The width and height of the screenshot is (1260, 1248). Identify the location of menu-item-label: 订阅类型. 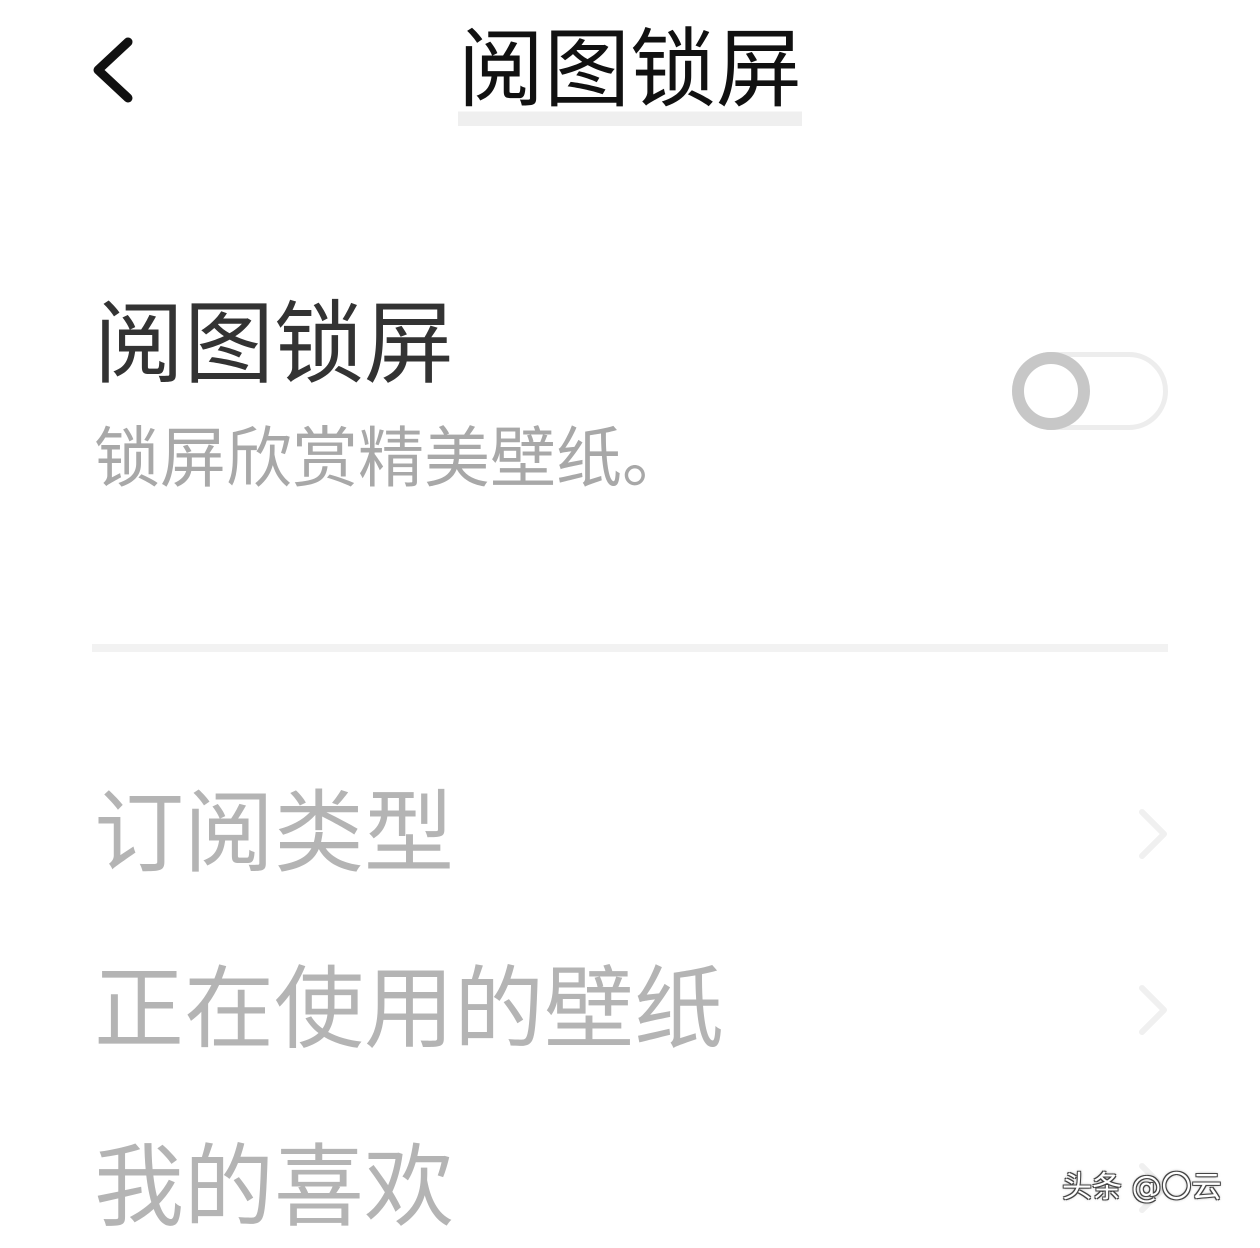
(274, 833).